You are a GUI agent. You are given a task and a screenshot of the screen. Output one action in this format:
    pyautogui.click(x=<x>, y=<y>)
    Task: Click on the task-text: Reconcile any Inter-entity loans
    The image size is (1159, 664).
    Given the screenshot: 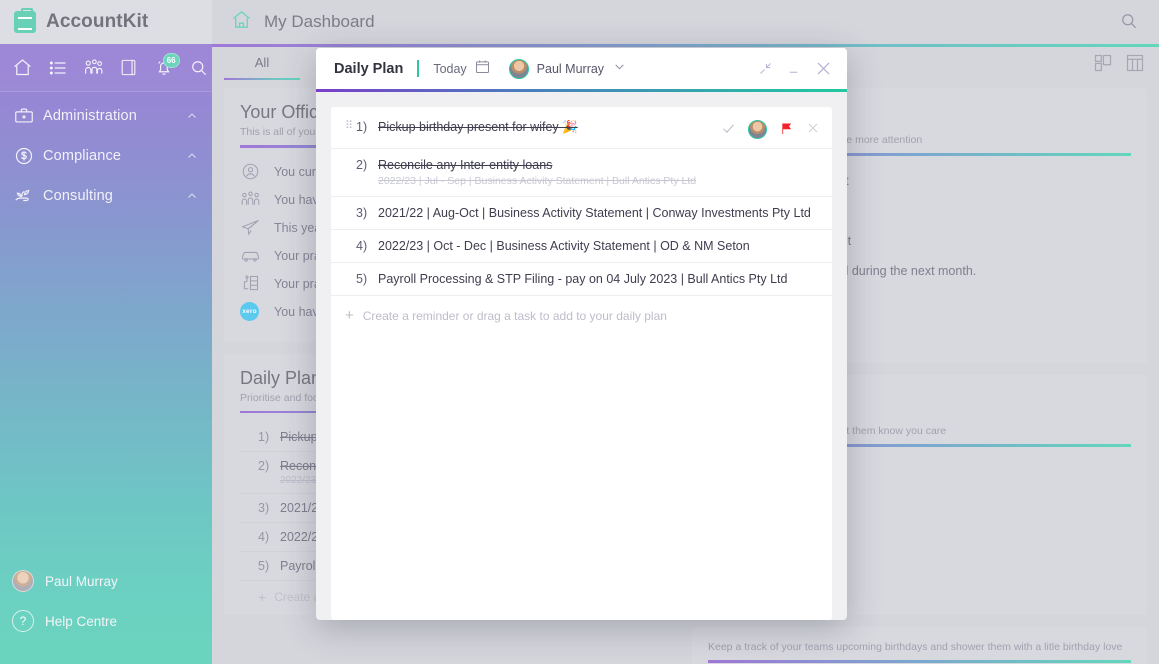 What is the action you would take?
    pyautogui.click(x=465, y=165)
    